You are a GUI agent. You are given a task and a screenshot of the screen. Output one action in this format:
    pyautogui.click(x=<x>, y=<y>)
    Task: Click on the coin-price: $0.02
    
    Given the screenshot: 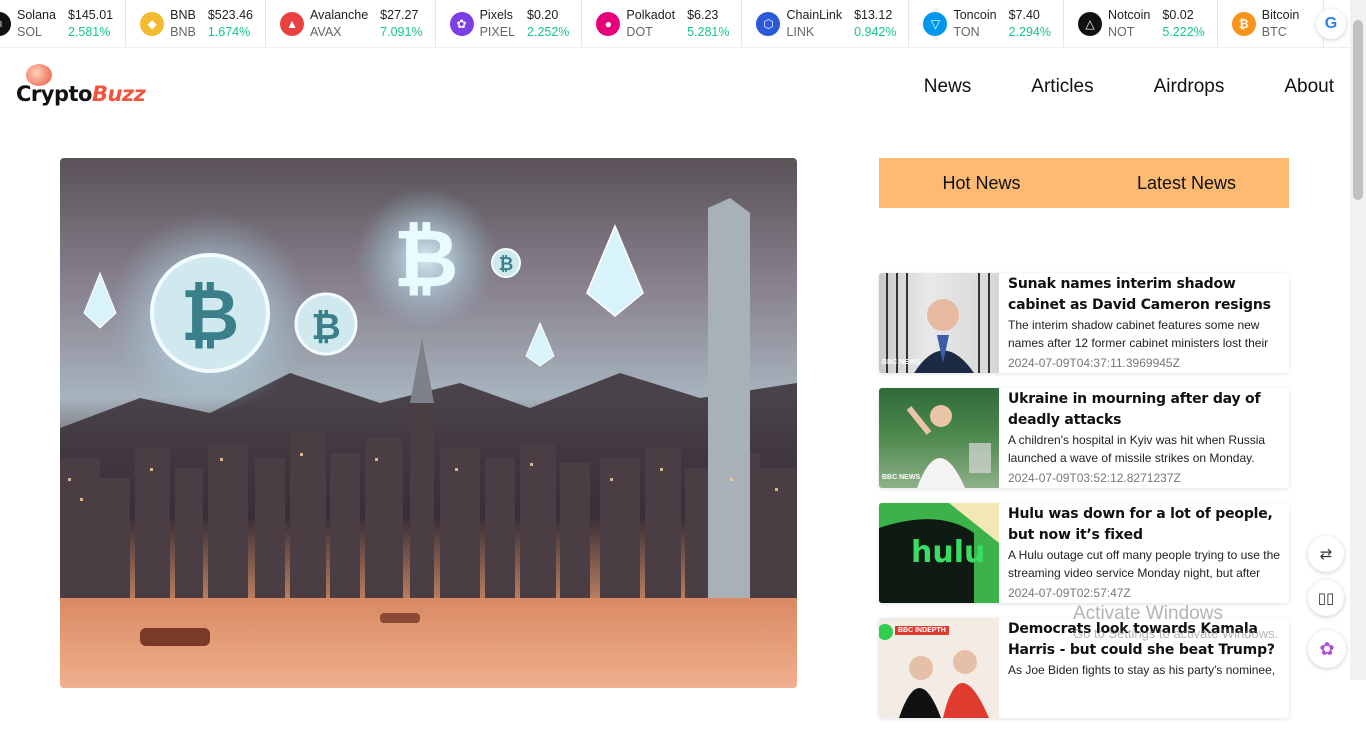 What is the action you would take?
    pyautogui.click(x=1178, y=15)
    